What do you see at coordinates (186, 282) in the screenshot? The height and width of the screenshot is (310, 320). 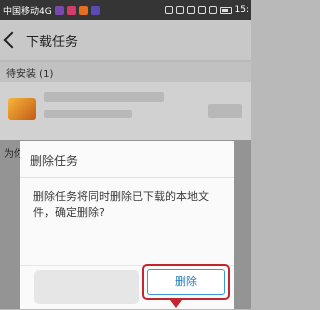 I see `delete-button: 删除` at bounding box center [186, 282].